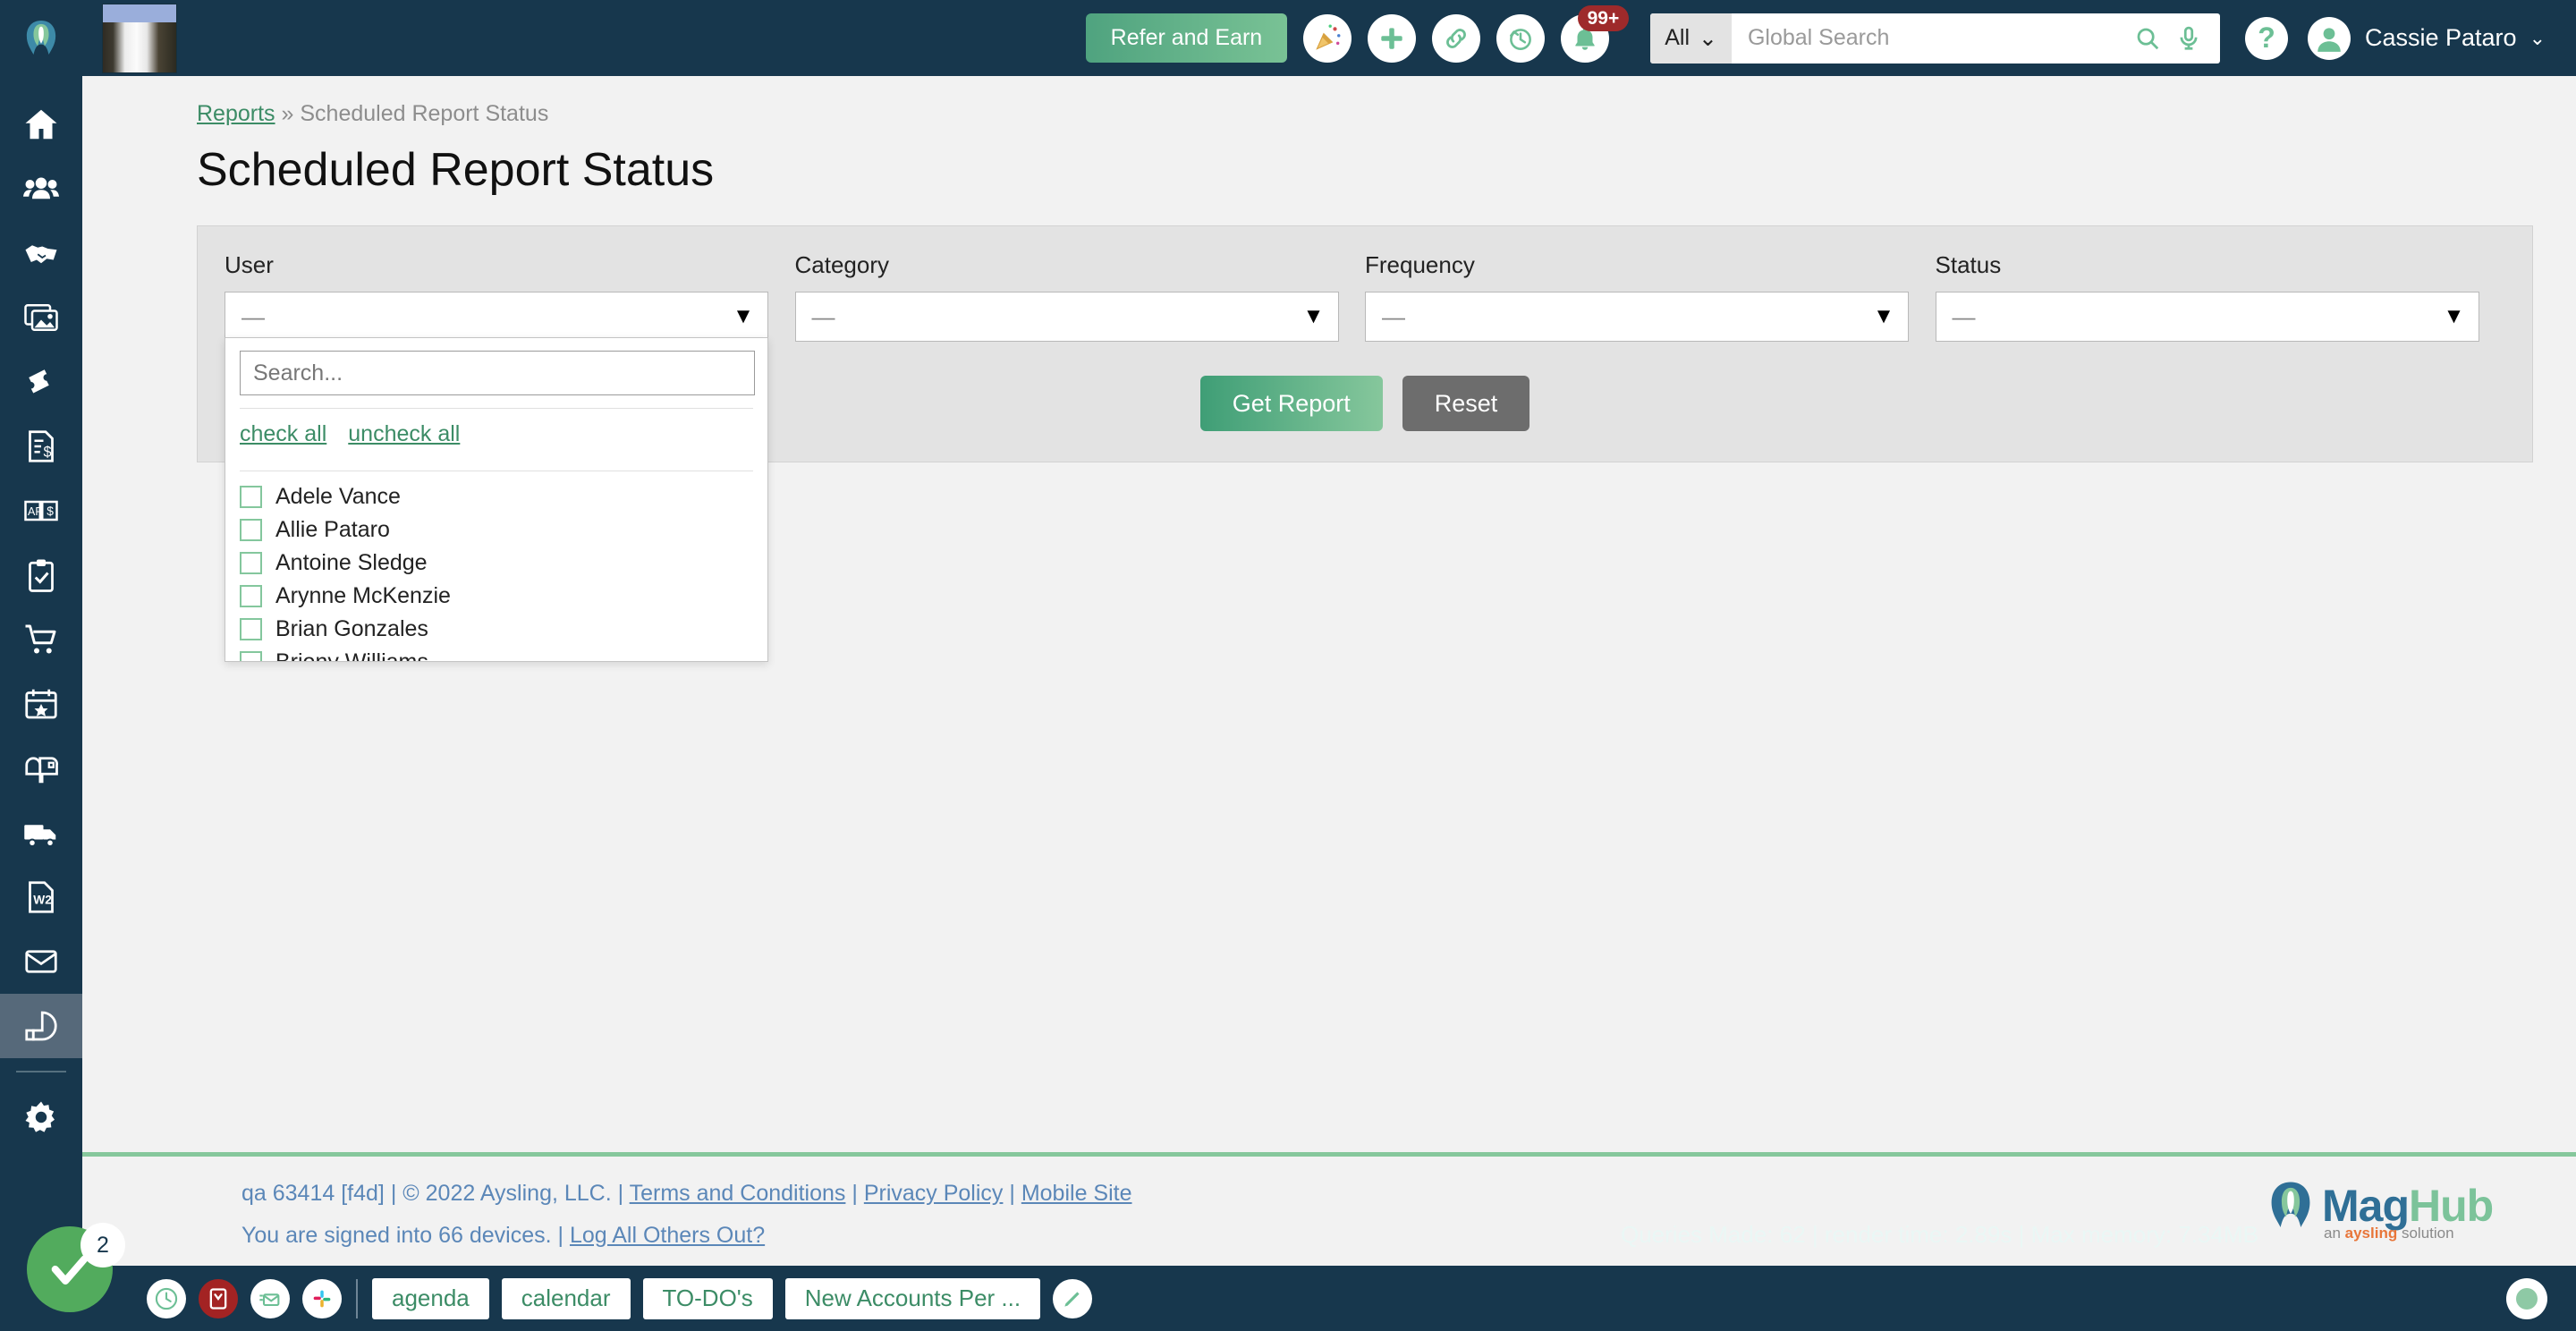 The image size is (2576, 1331). Describe the element at coordinates (404, 434) in the screenshot. I see `uncheck-all-link: uncheck all` at that location.